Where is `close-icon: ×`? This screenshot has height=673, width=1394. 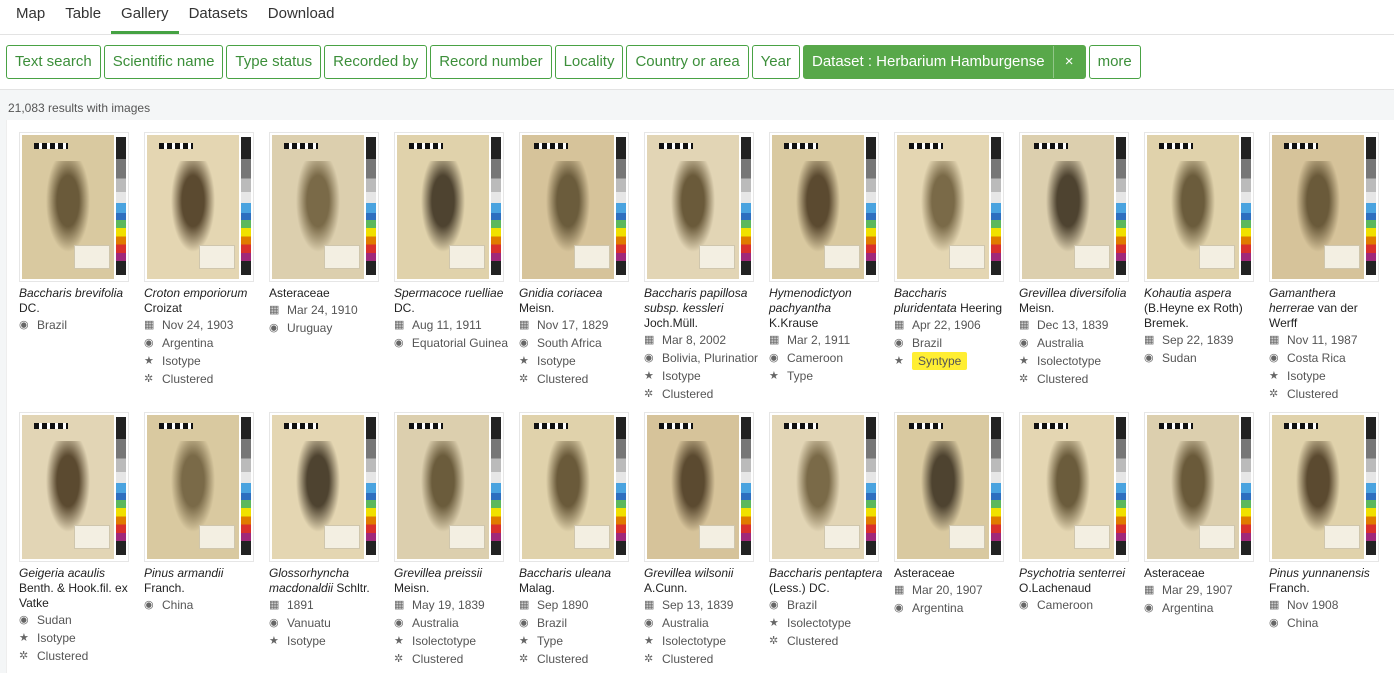
close-icon: × is located at coordinates (1068, 62).